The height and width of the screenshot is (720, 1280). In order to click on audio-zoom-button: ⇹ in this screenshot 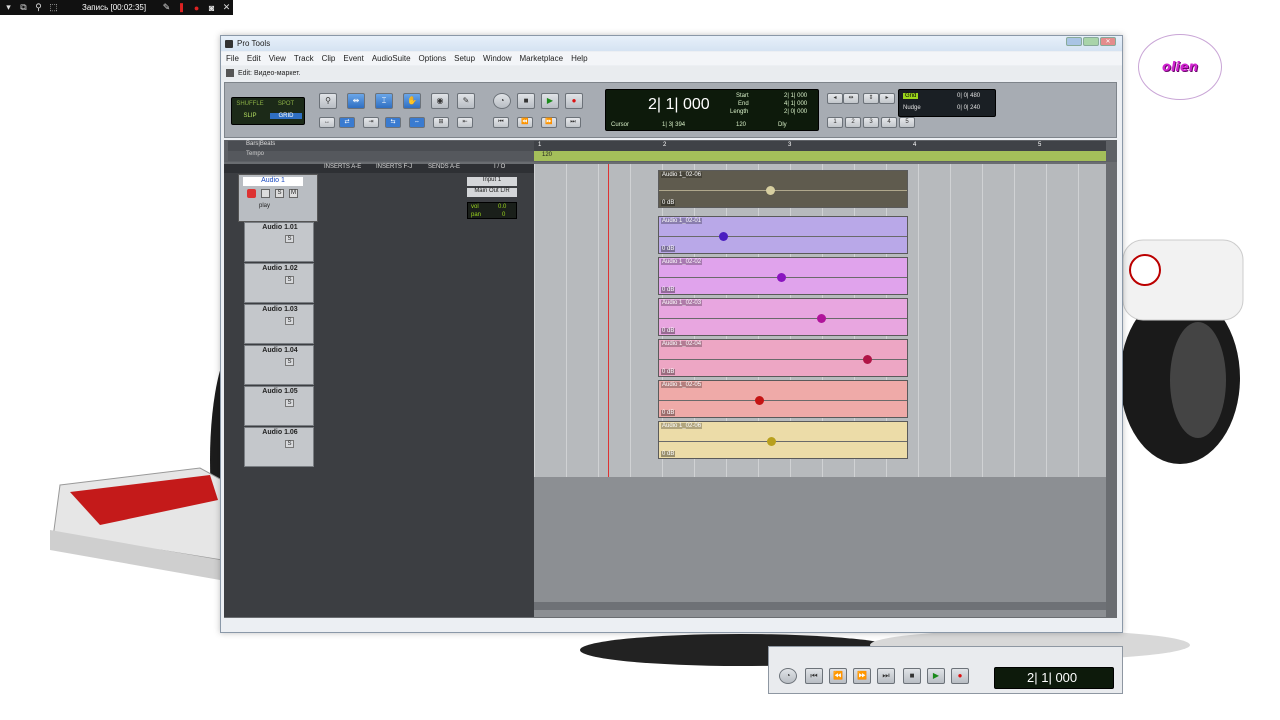, I will do `click(851, 98)`.